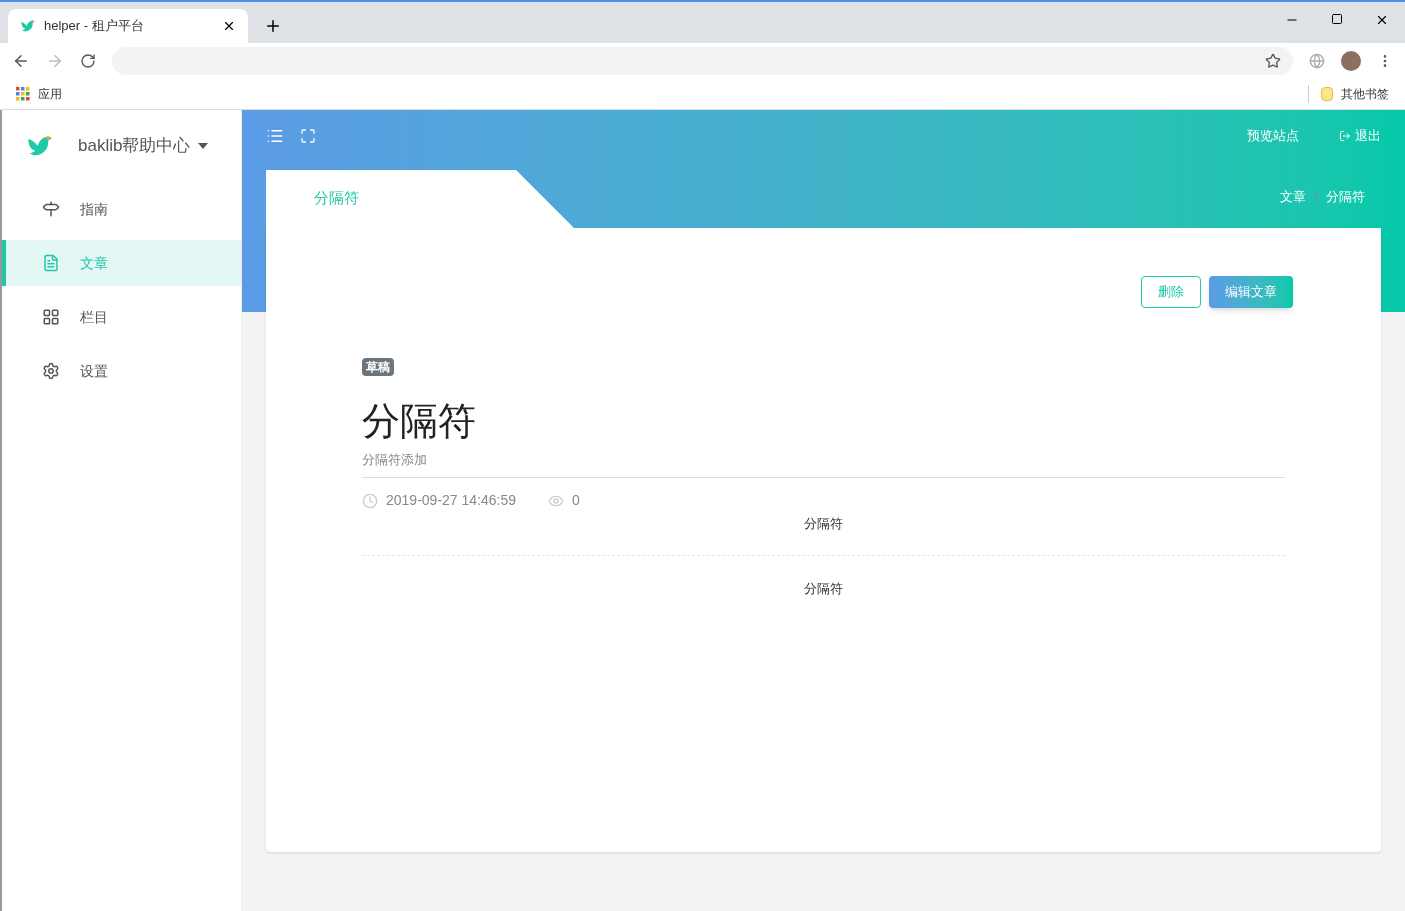  What do you see at coordinates (203, 146) in the screenshot?
I see `caret-icon` at bounding box center [203, 146].